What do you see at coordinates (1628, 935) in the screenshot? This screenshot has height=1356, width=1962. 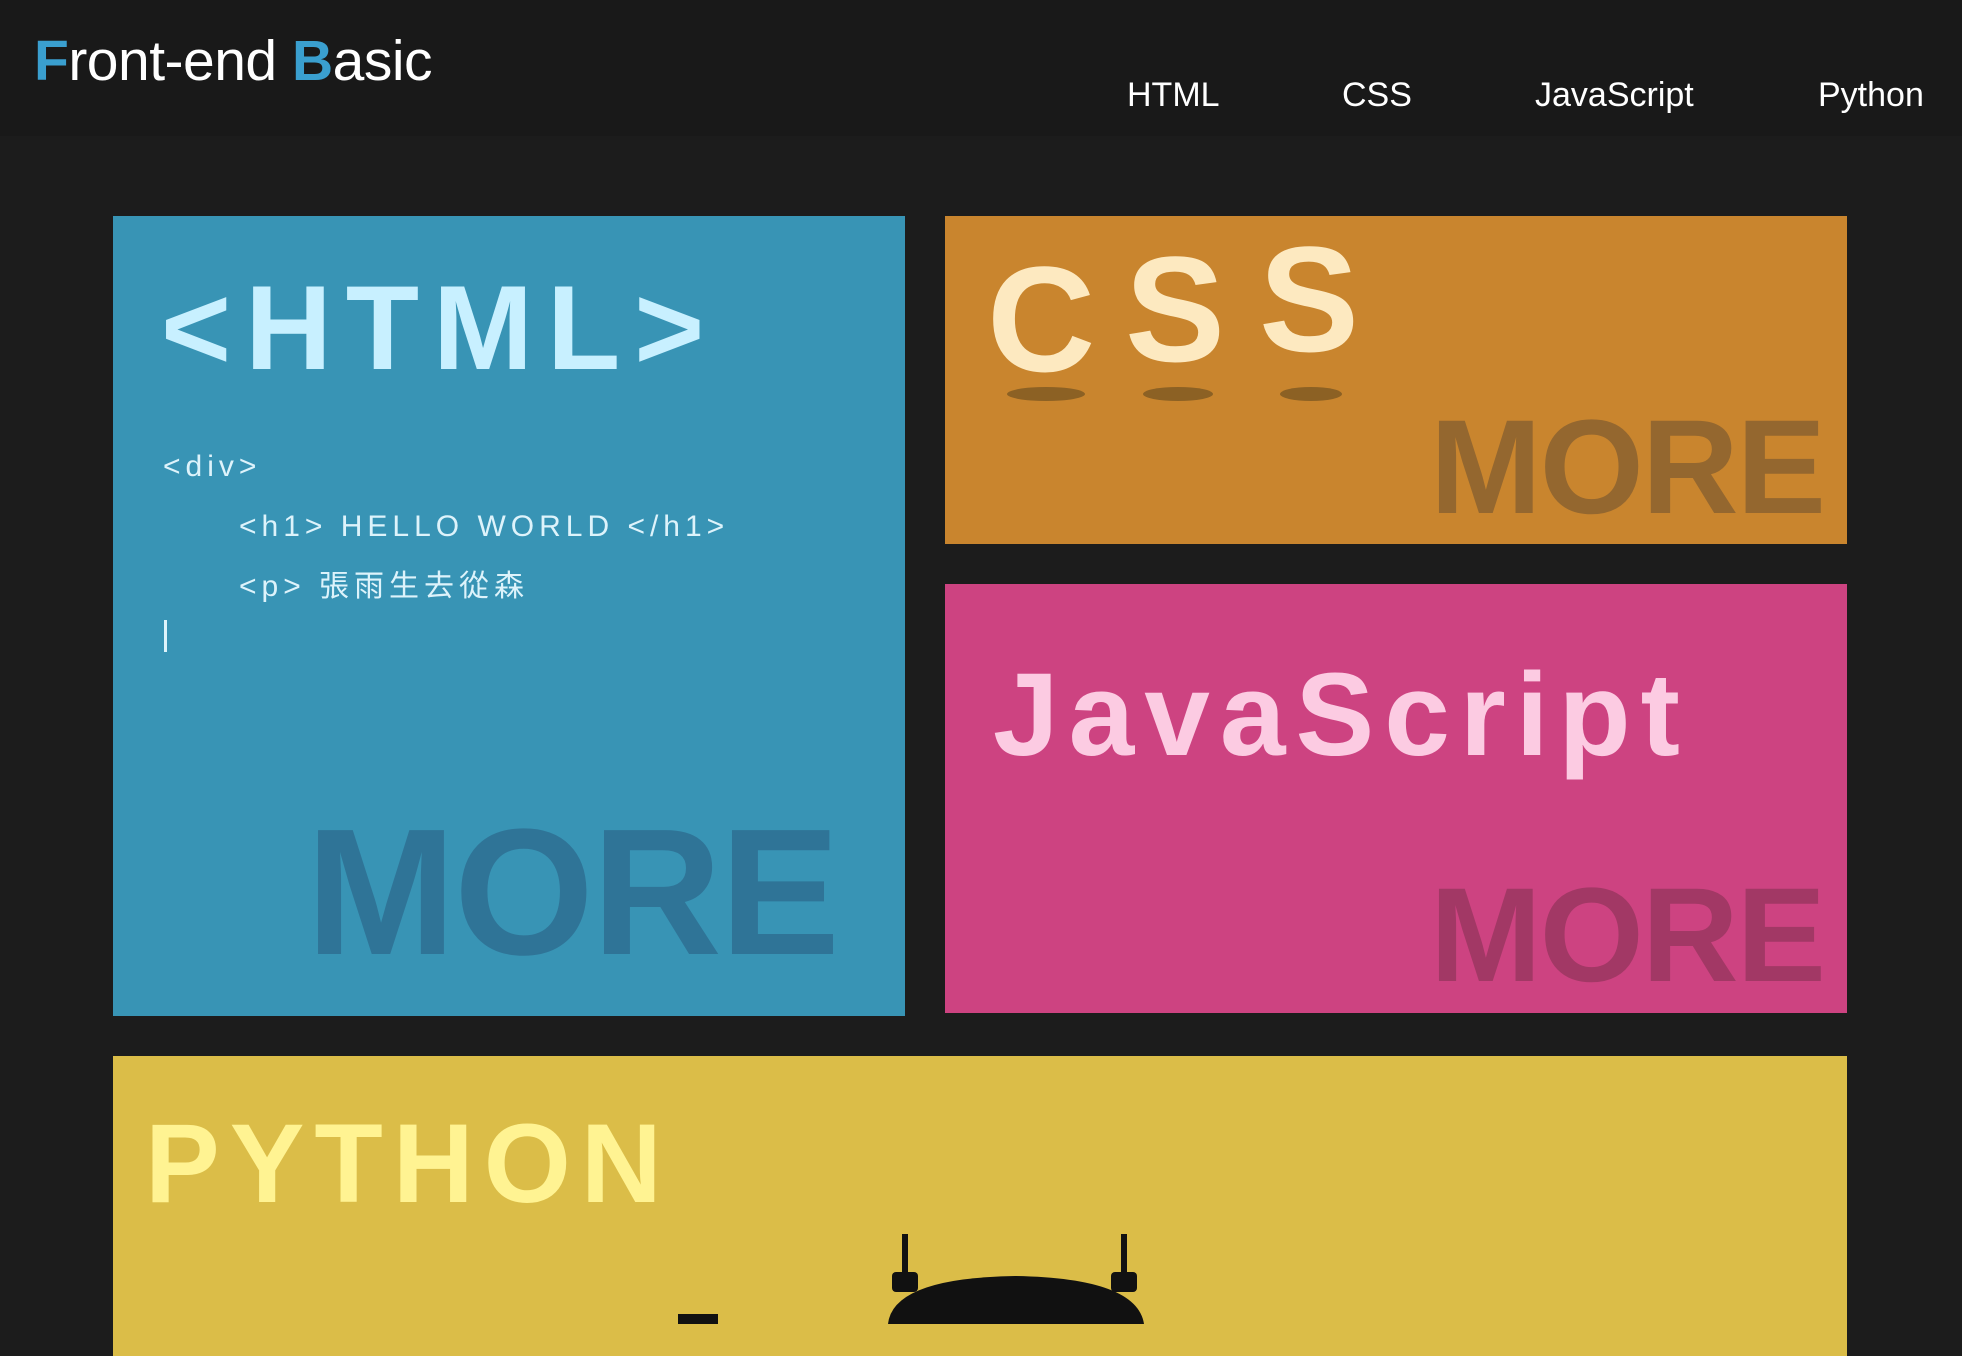 I see `javascript-more-label: MORE` at bounding box center [1628, 935].